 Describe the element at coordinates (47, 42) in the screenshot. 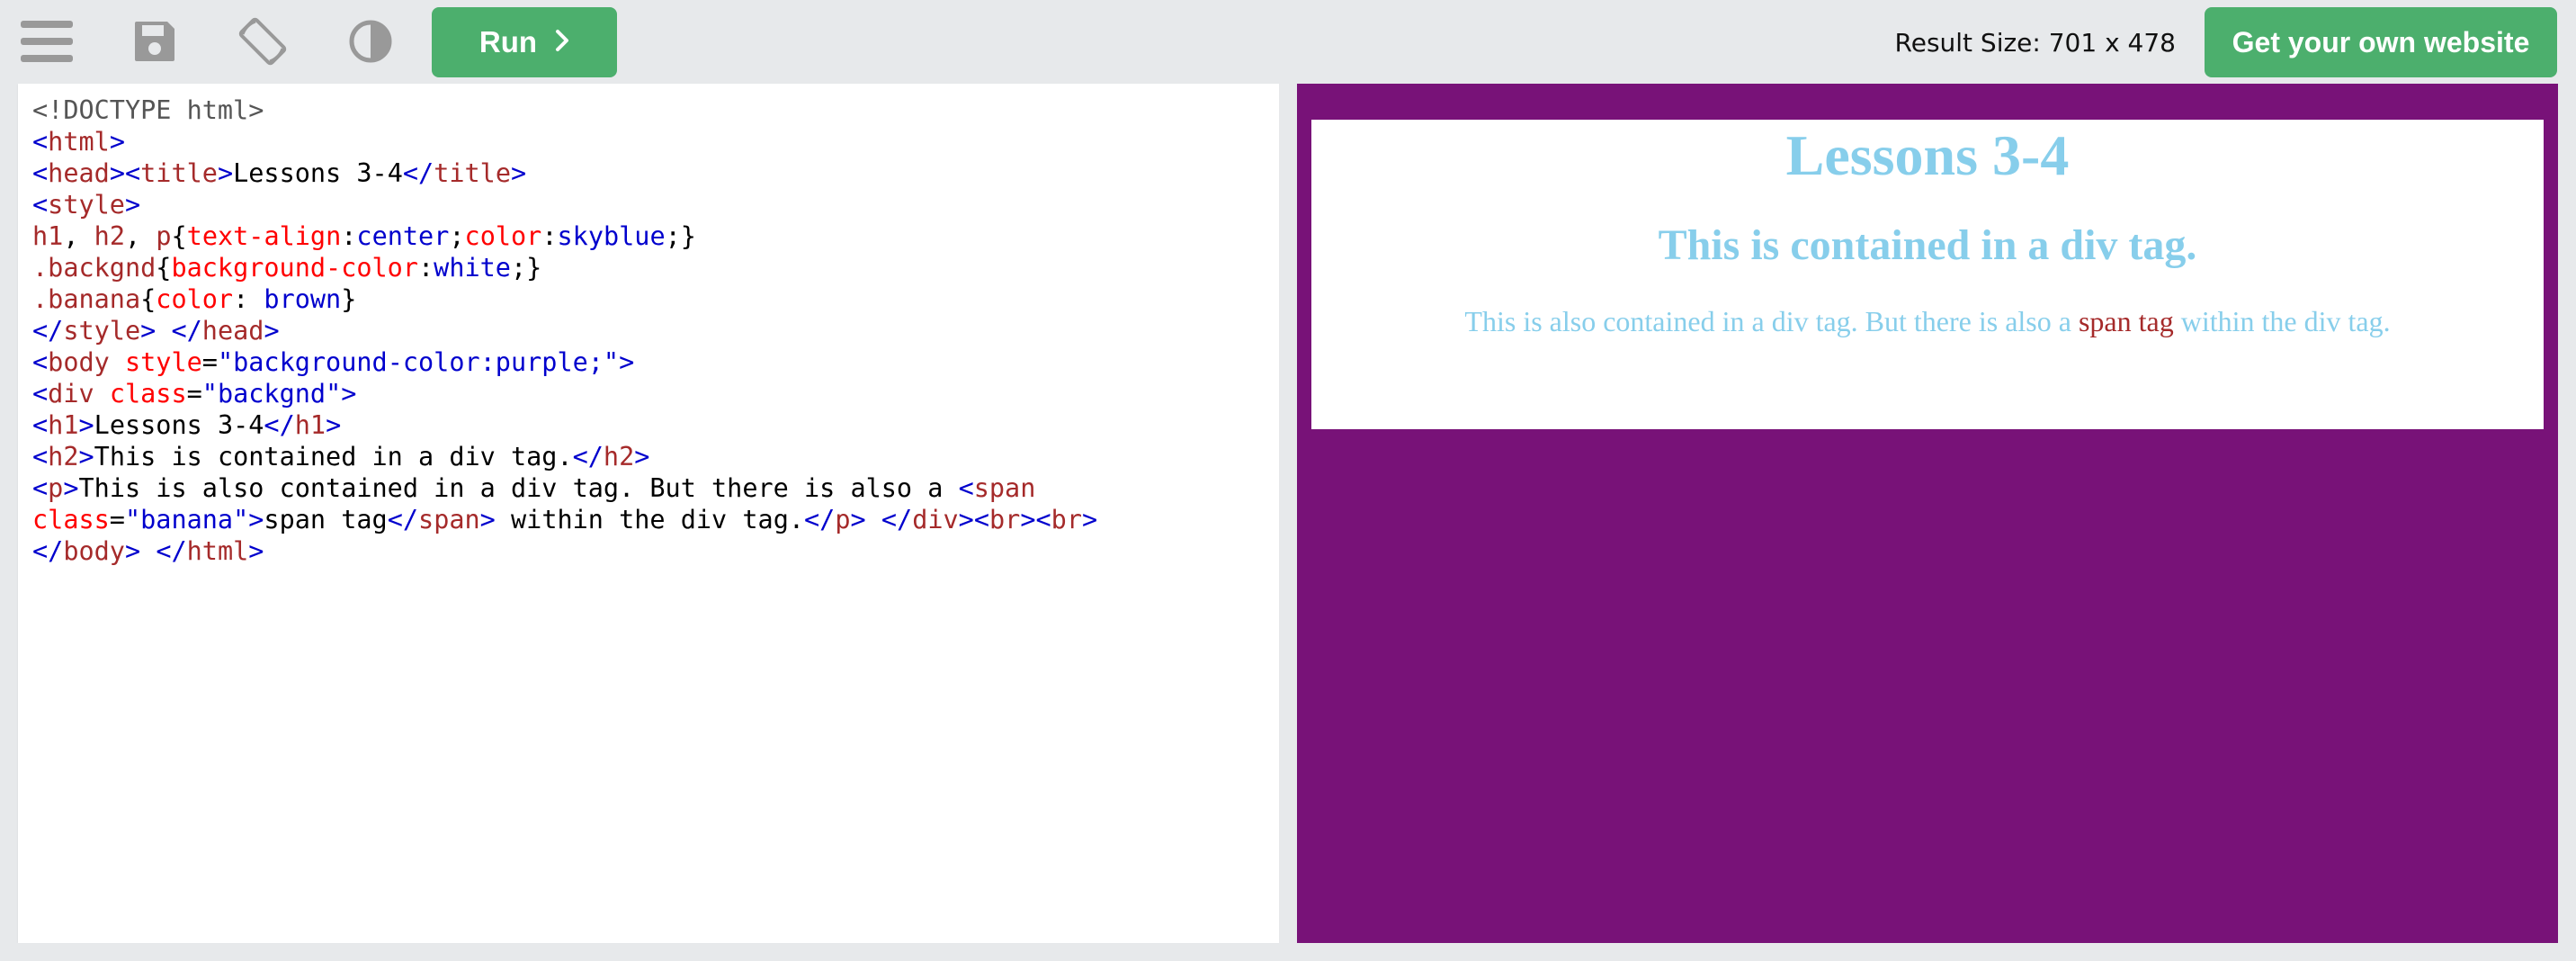

I see `hamburger-menu-icon` at that location.